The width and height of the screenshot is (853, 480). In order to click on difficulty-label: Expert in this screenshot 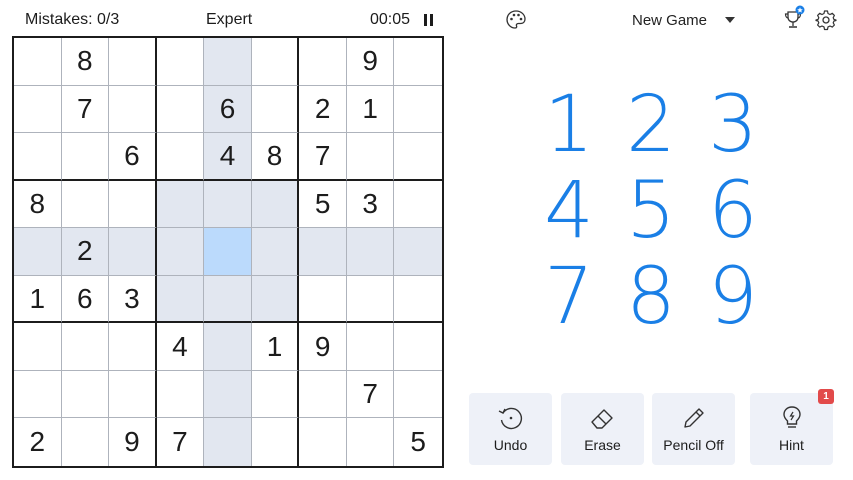, I will do `click(229, 19)`.